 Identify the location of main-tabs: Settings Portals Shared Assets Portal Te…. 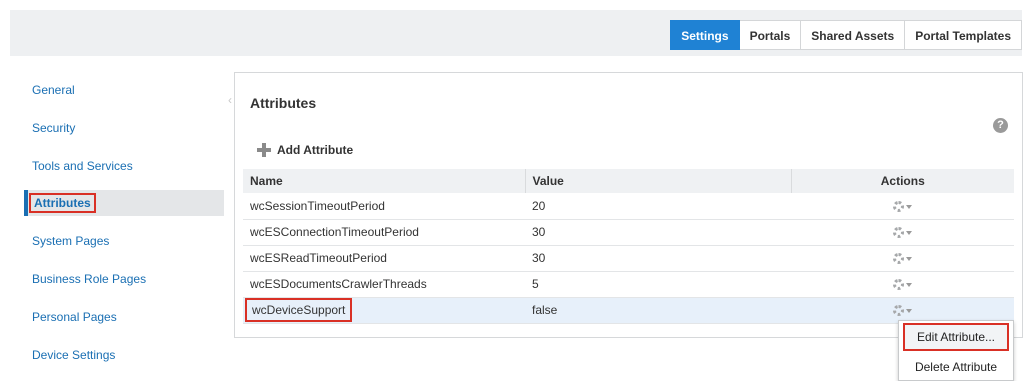
(846, 35).